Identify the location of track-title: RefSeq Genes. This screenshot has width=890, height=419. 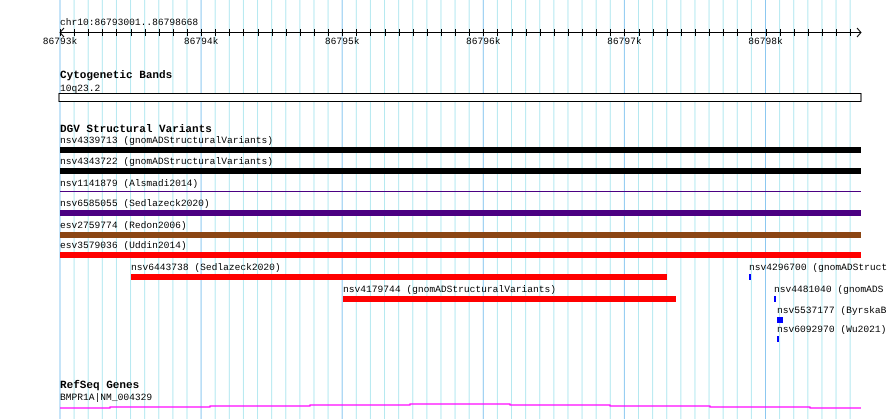
(100, 386).